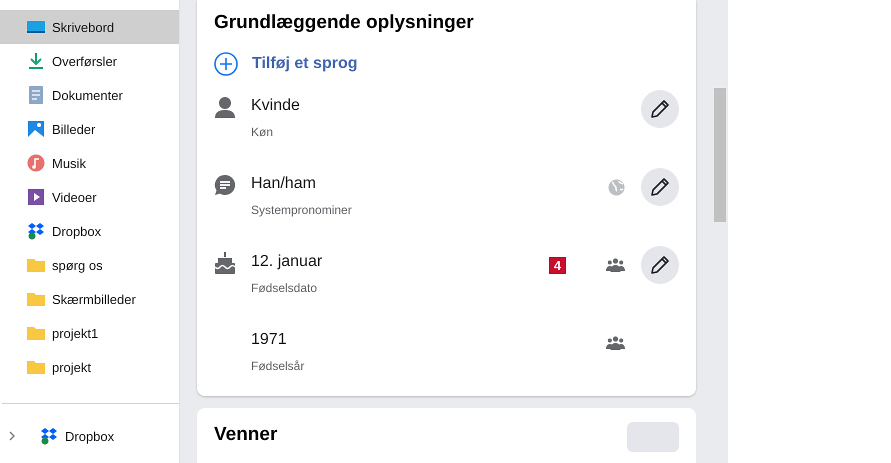 This screenshot has height=463, width=891. I want to click on sidebar-item: Dokumenter, so click(89, 95).